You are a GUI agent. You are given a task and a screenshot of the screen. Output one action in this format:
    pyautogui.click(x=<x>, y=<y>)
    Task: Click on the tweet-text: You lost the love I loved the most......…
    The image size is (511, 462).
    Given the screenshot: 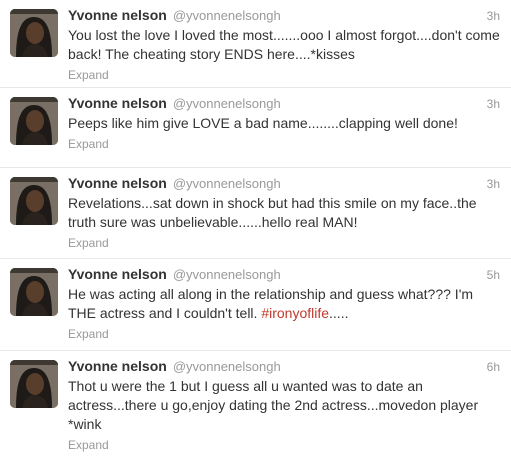 What is the action you would take?
    pyautogui.click(x=285, y=45)
    